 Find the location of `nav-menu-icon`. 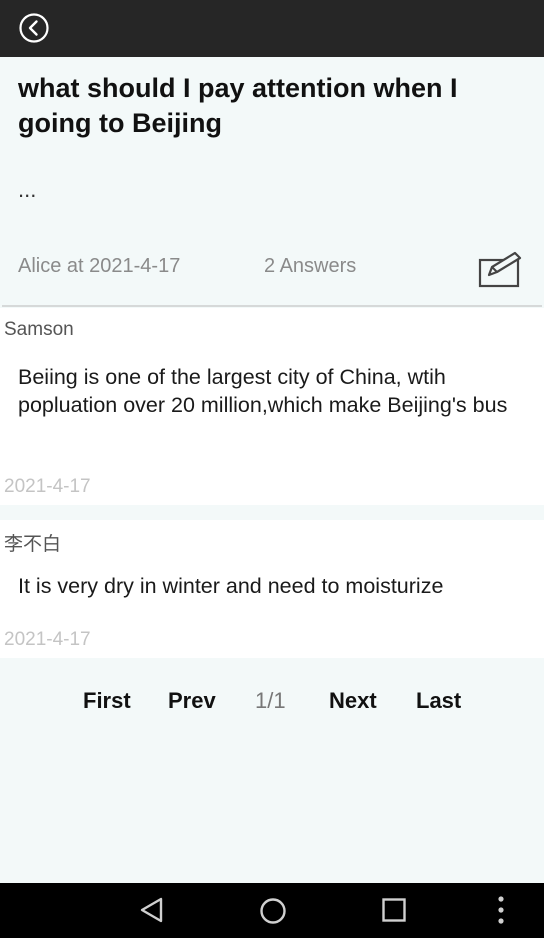

nav-menu-icon is located at coordinates (501, 910).